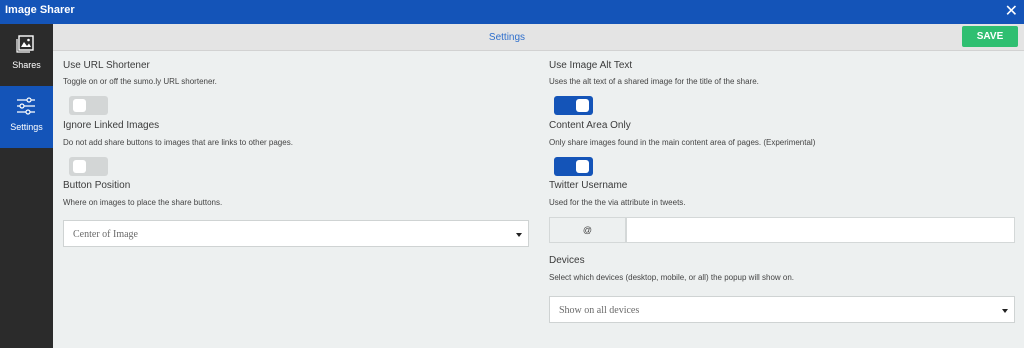 The height and width of the screenshot is (348, 1024). Describe the element at coordinates (296, 233) in the screenshot. I see `button-position-select: Center of Image` at that location.